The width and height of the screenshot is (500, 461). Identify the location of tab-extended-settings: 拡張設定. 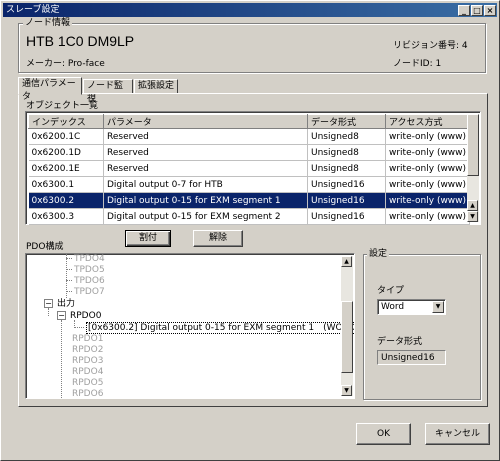
(156, 86).